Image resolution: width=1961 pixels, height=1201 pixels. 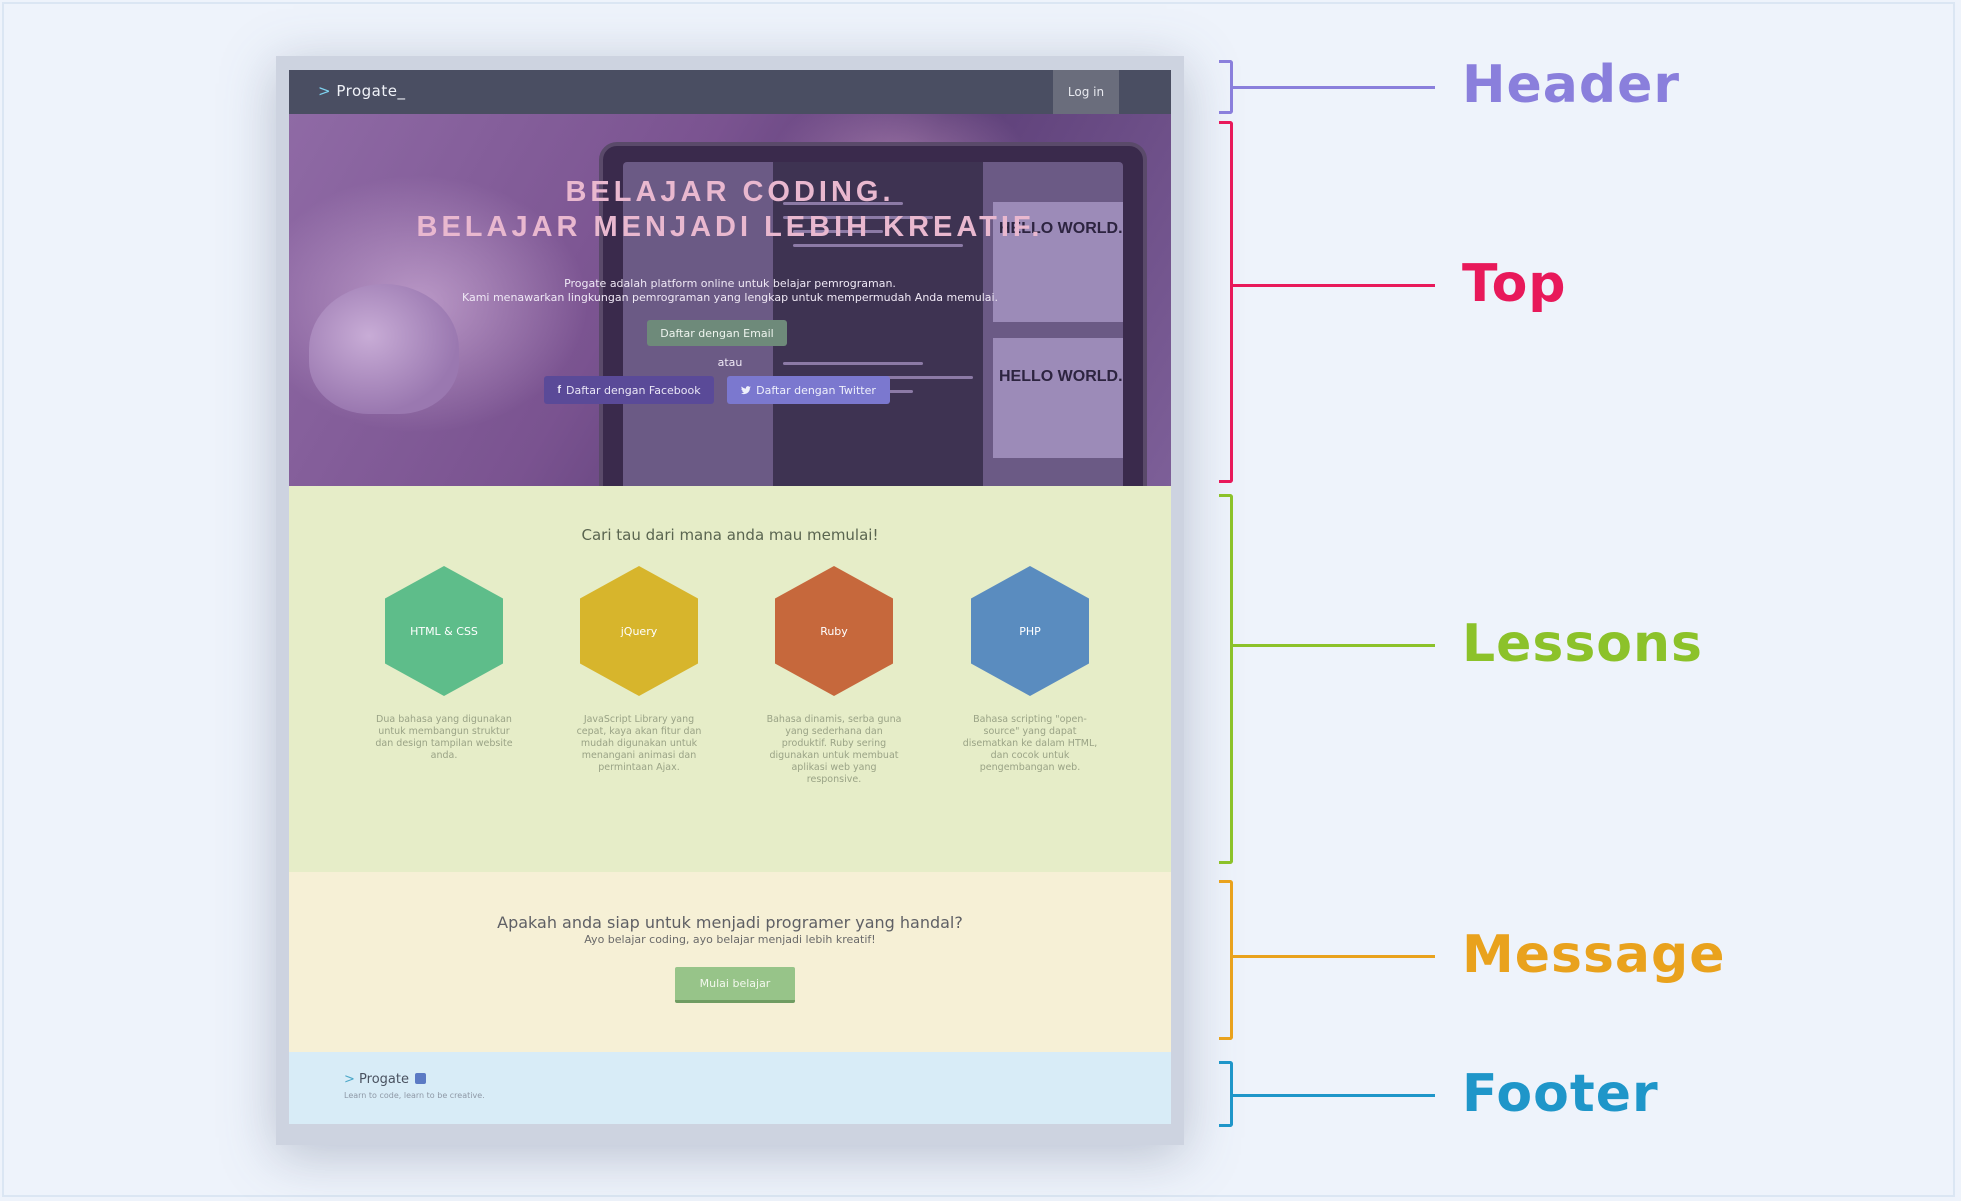 I want to click on lesson-hexagon: PHP, so click(x=1030, y=631).